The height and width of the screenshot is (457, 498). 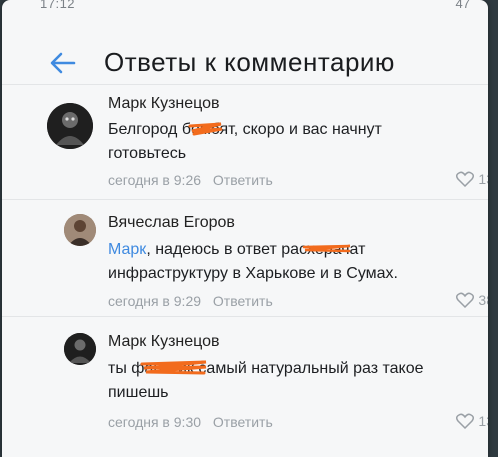 I want to click on comment-time: сегодня в 9:26, so click(x=155, y=180).